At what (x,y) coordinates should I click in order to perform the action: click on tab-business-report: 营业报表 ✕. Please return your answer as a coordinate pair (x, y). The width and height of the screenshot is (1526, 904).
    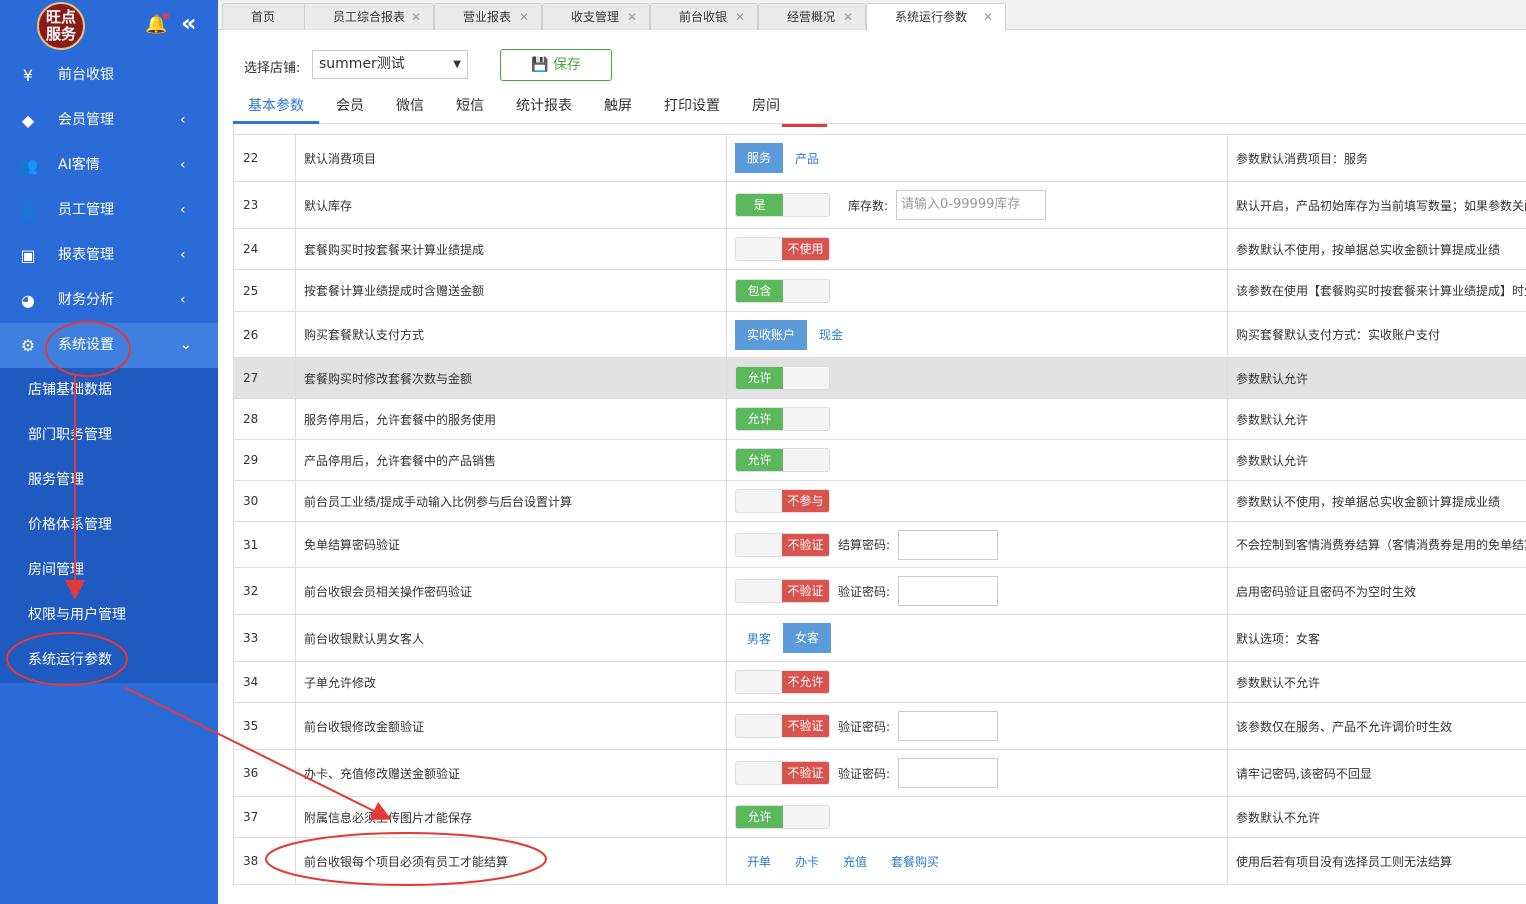
    Looking at the image, I should click on (488, 16).